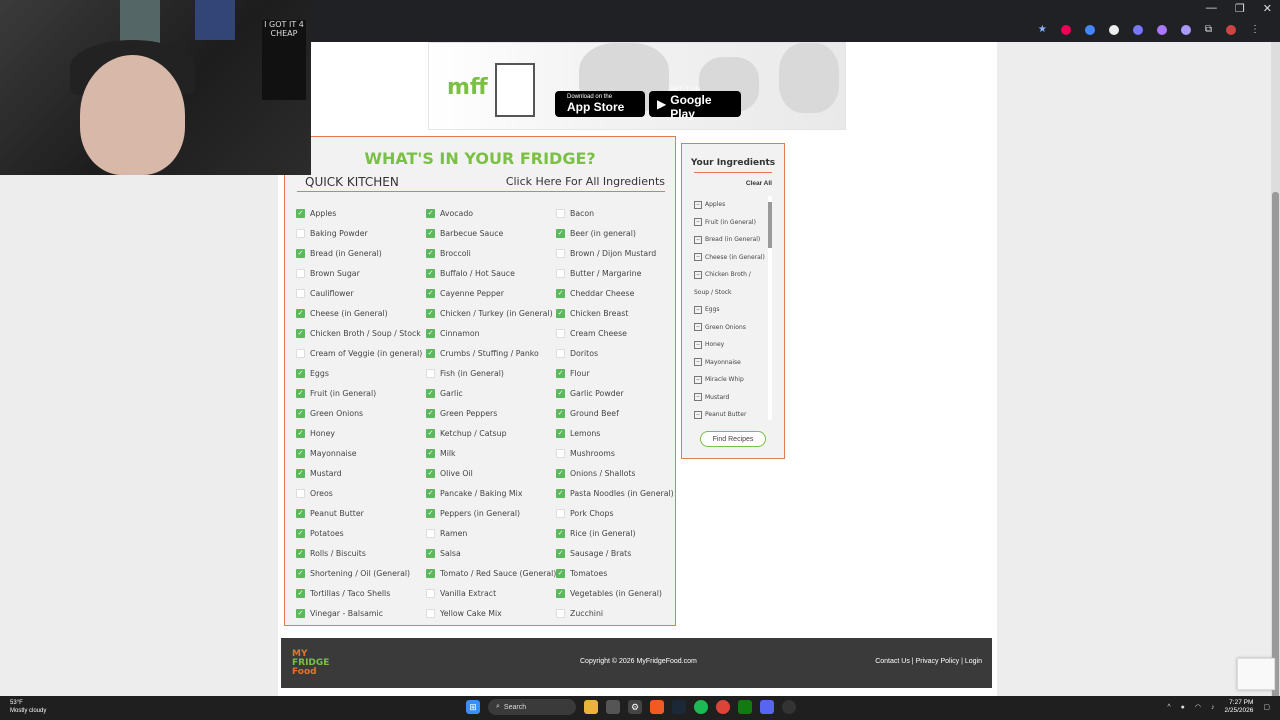  I want to click on ingredient-checkbox-item: ✓ Vegetables (in General), so click(615, 593).